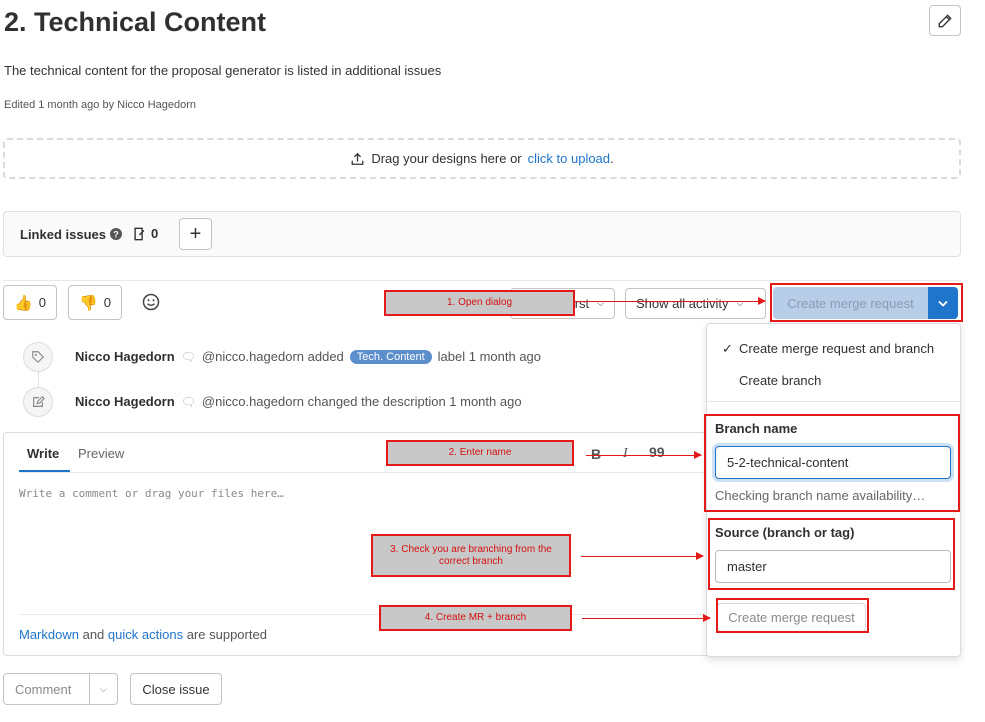 Image resolution: width=985 pixels, height=722 pixels. What do you see at coordinates (780, 380) in the screenshot?
I see `option-create-branch: Create branch` at bounding box center [780, 380].